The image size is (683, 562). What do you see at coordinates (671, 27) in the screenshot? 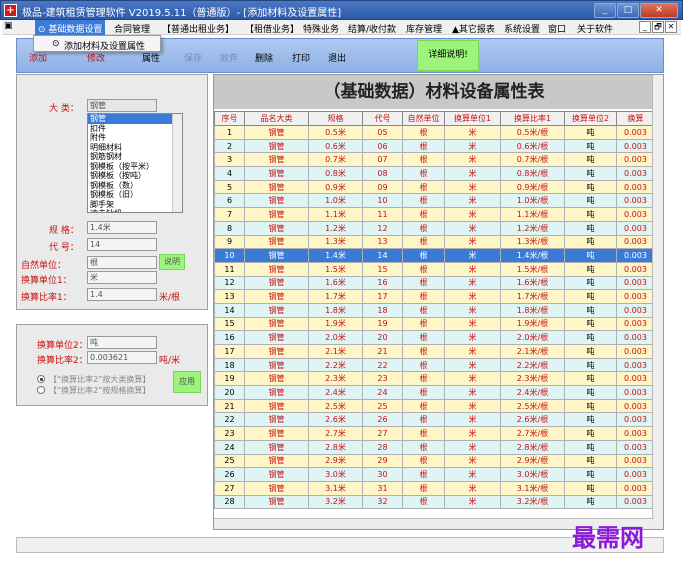
I see `mdi-close-button: ✕` at bounding box center [671, 27].